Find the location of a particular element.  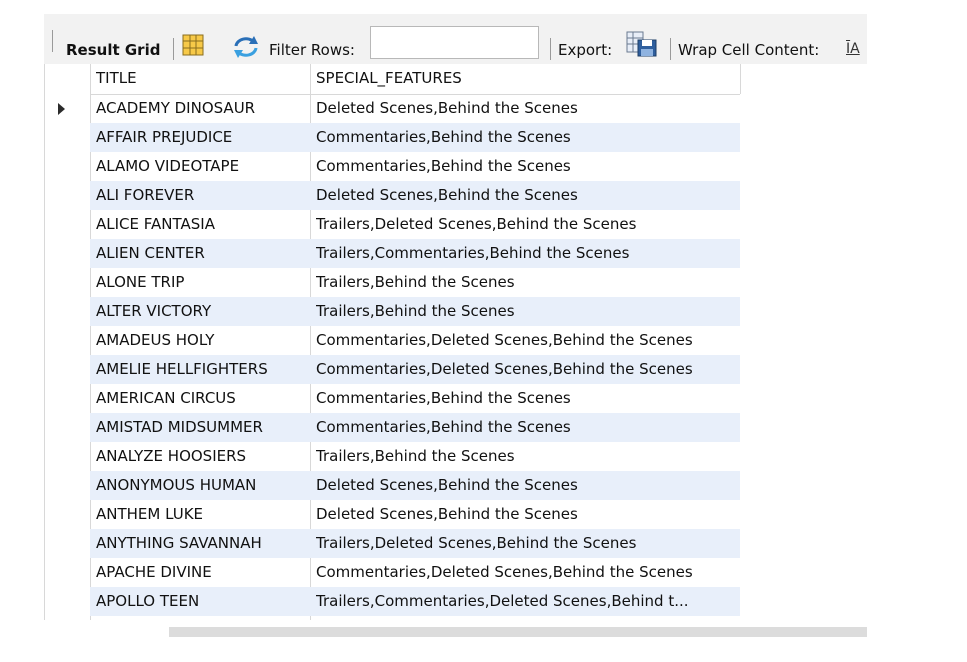

cell-title: AMISTAD MIDSUMMER is located at coordinates (203, 427).